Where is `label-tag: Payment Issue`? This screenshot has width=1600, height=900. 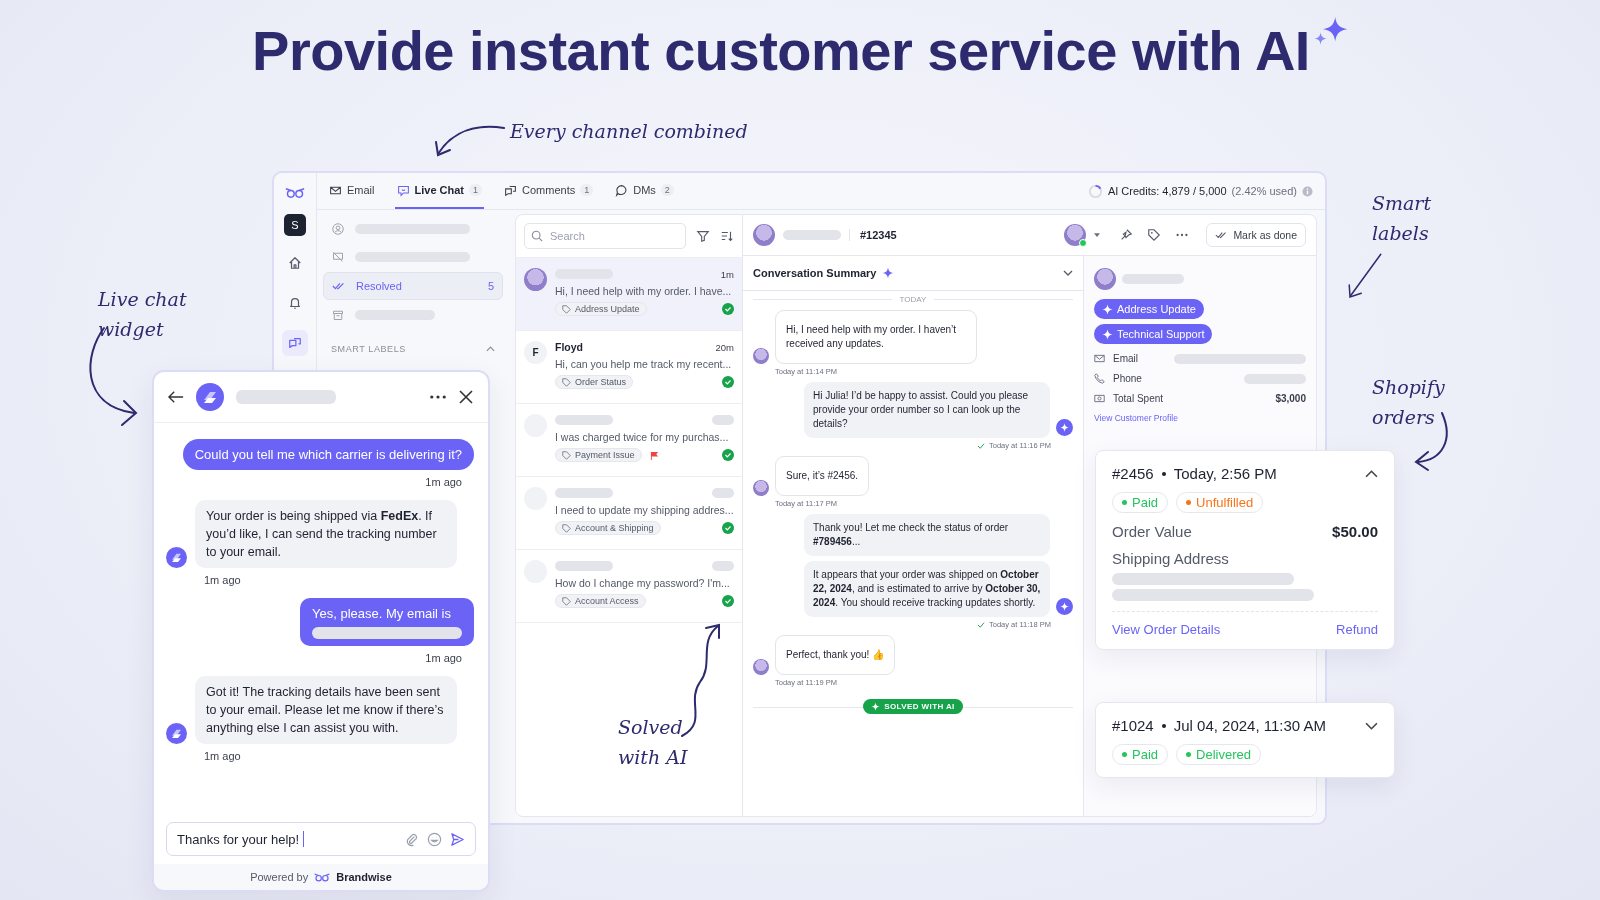
label-tag: Payment Issue is located at coordinates (598, 455).